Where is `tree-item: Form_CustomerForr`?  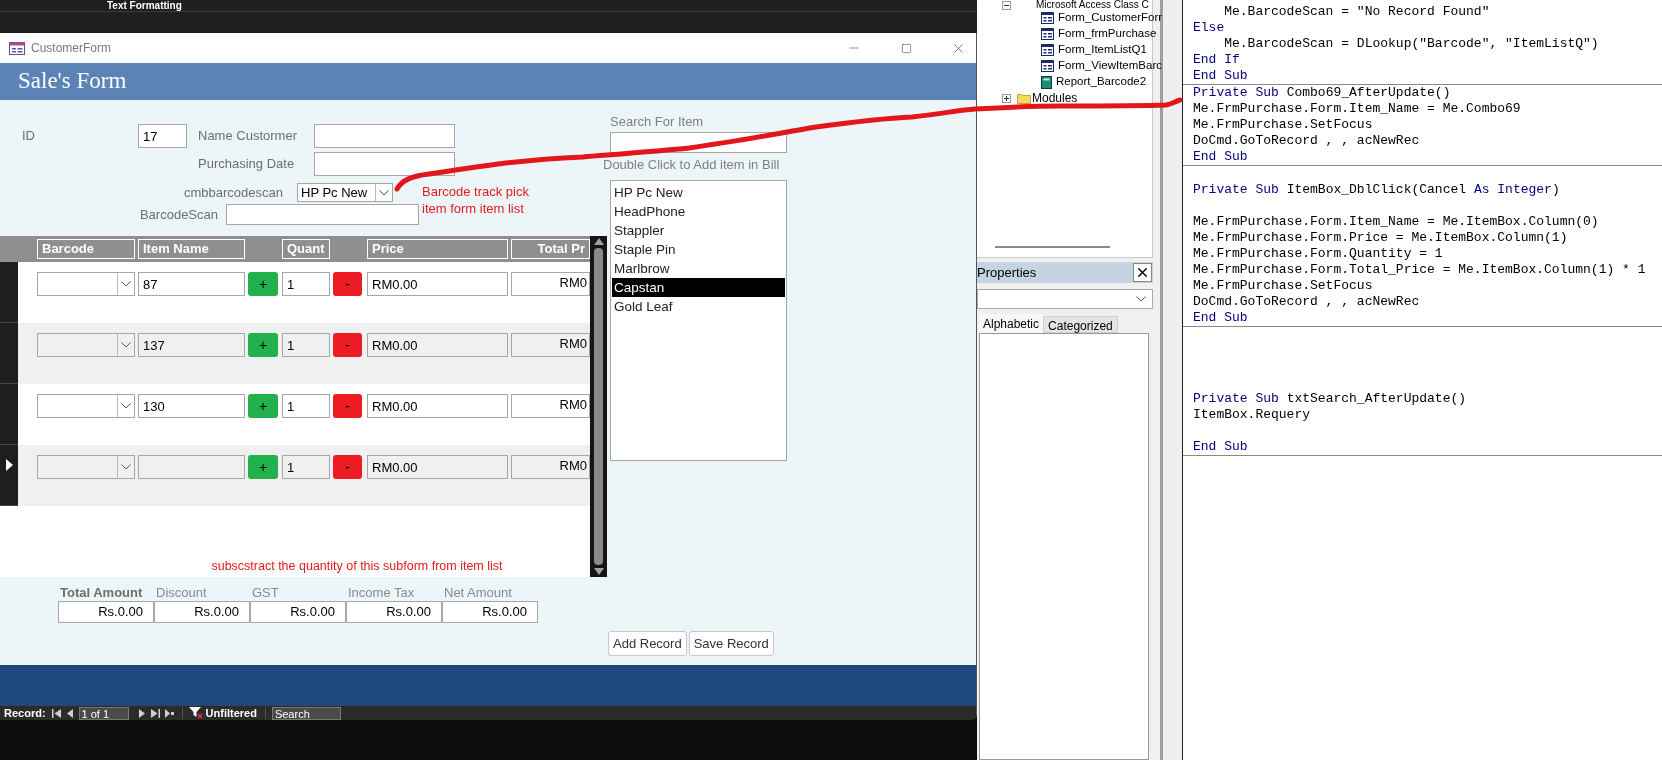 tree-item: Form_CustomerForr is located at coordinates (1110, 18).